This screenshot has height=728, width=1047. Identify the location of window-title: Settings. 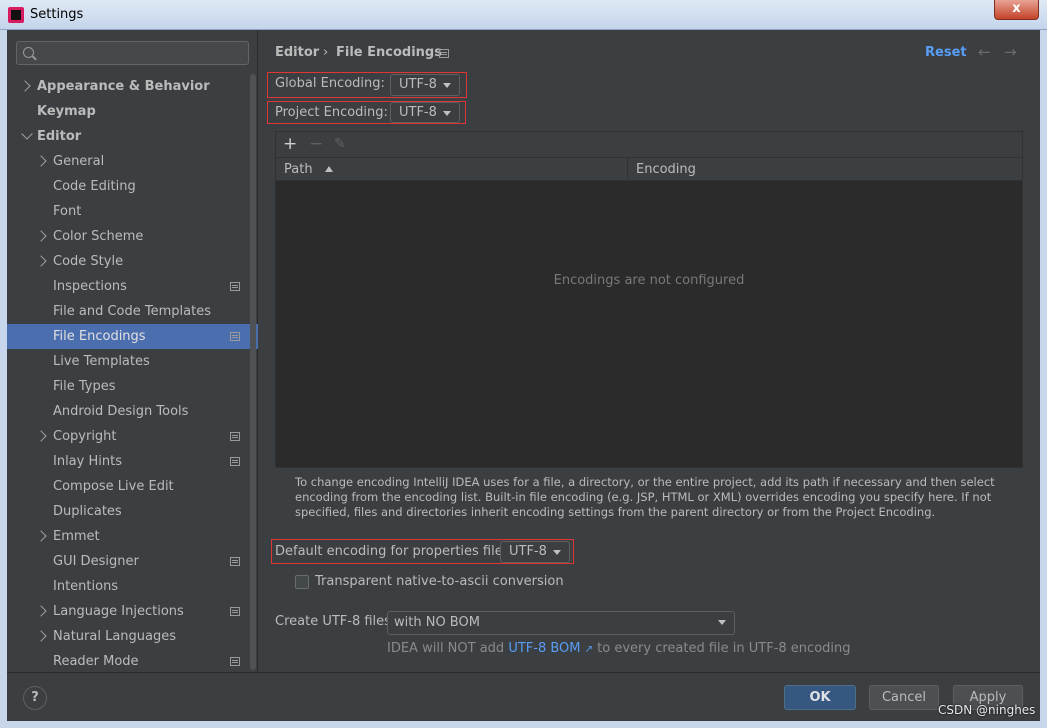
(57, 14).